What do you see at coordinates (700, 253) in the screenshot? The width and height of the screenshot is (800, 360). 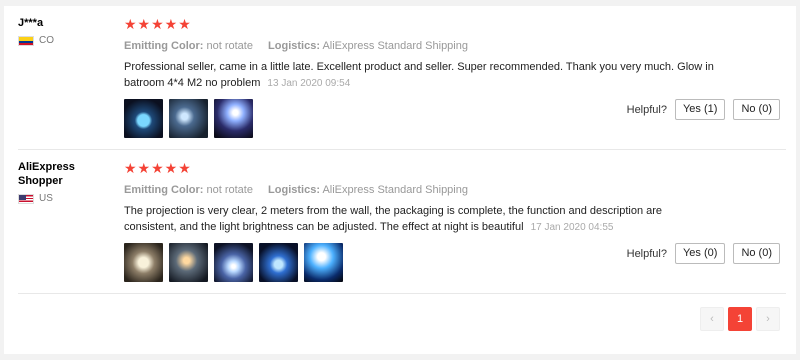 I see `helpful-yes-button: Yes (0)` at bounding box center [700, 253].